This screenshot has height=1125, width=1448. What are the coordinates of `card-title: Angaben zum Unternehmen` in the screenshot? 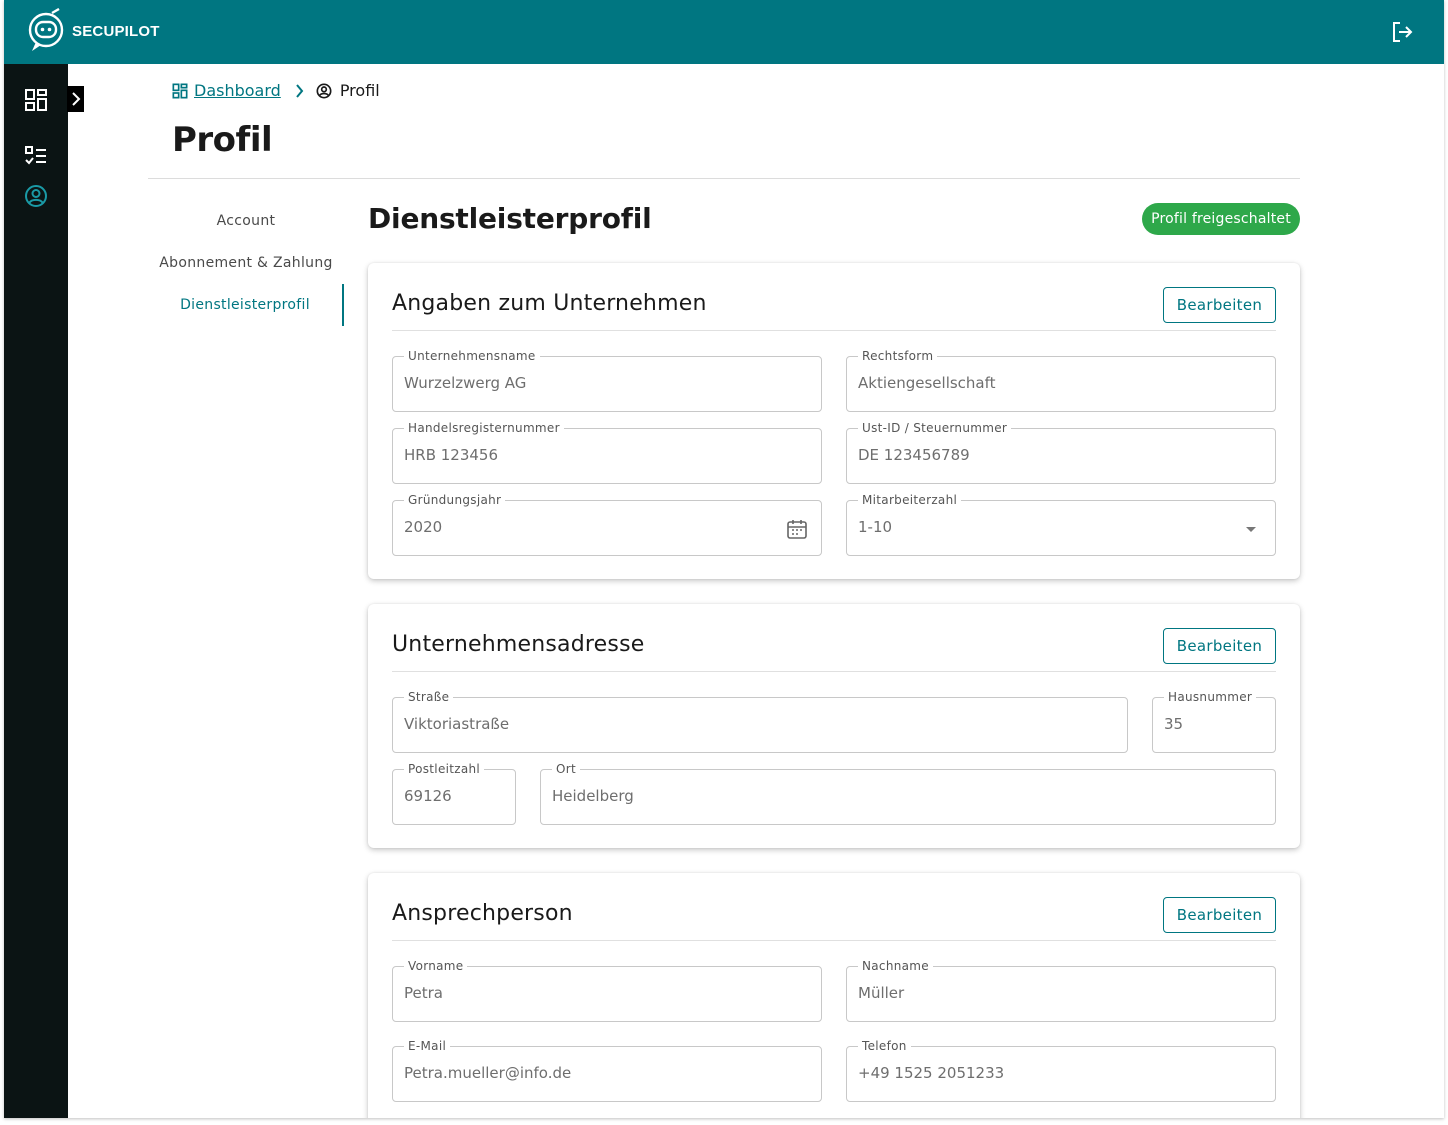 It's located at (549, 303).